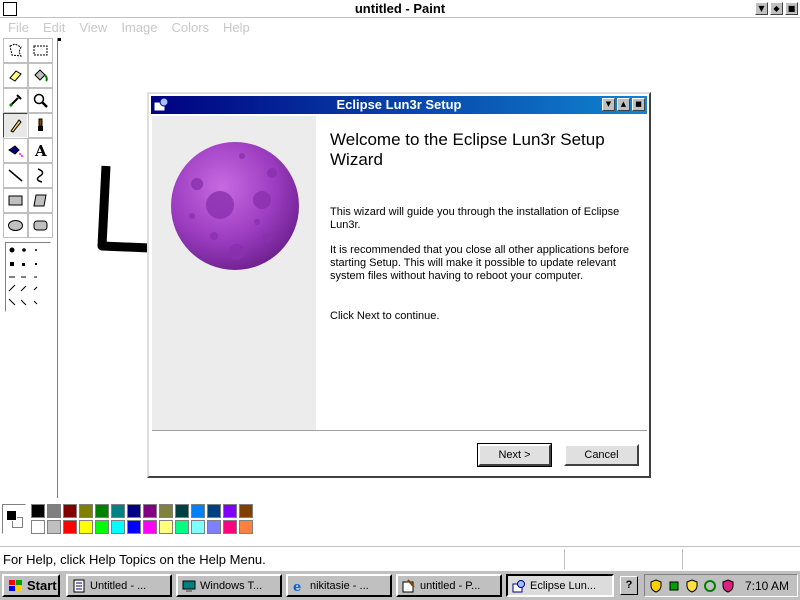 The width and height of the screenshot is (800, 600). Describe the element at coordinates (31, 585) in the screenshot. I see `start-button: Start` at that location.